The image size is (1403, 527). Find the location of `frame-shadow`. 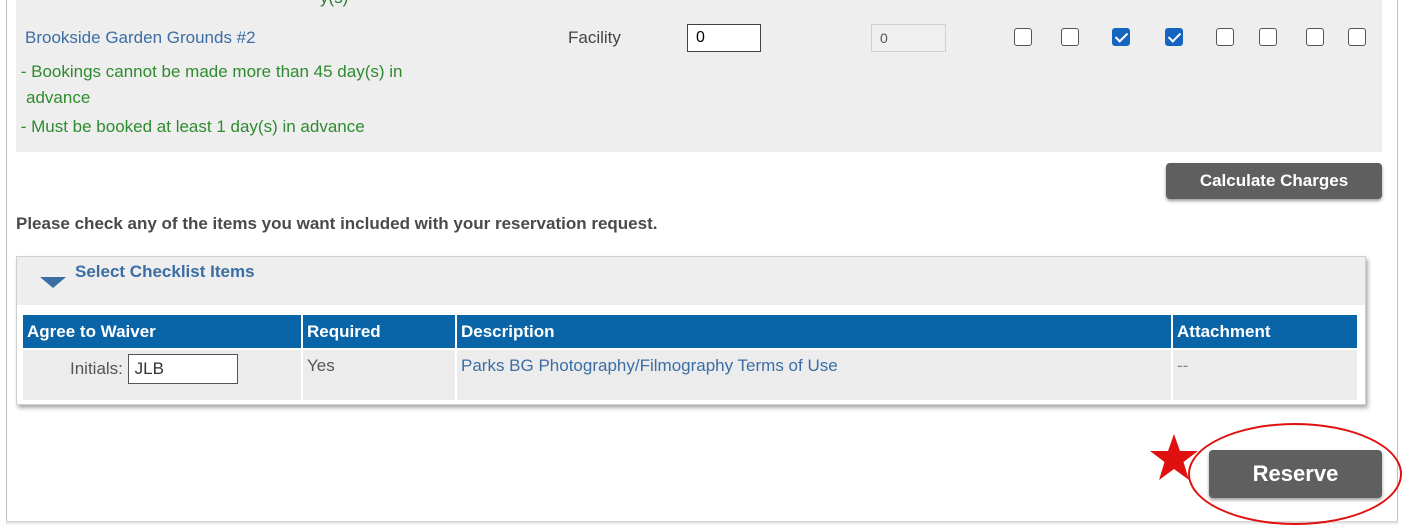

frame-shadow is located at coordinates (702, 523).